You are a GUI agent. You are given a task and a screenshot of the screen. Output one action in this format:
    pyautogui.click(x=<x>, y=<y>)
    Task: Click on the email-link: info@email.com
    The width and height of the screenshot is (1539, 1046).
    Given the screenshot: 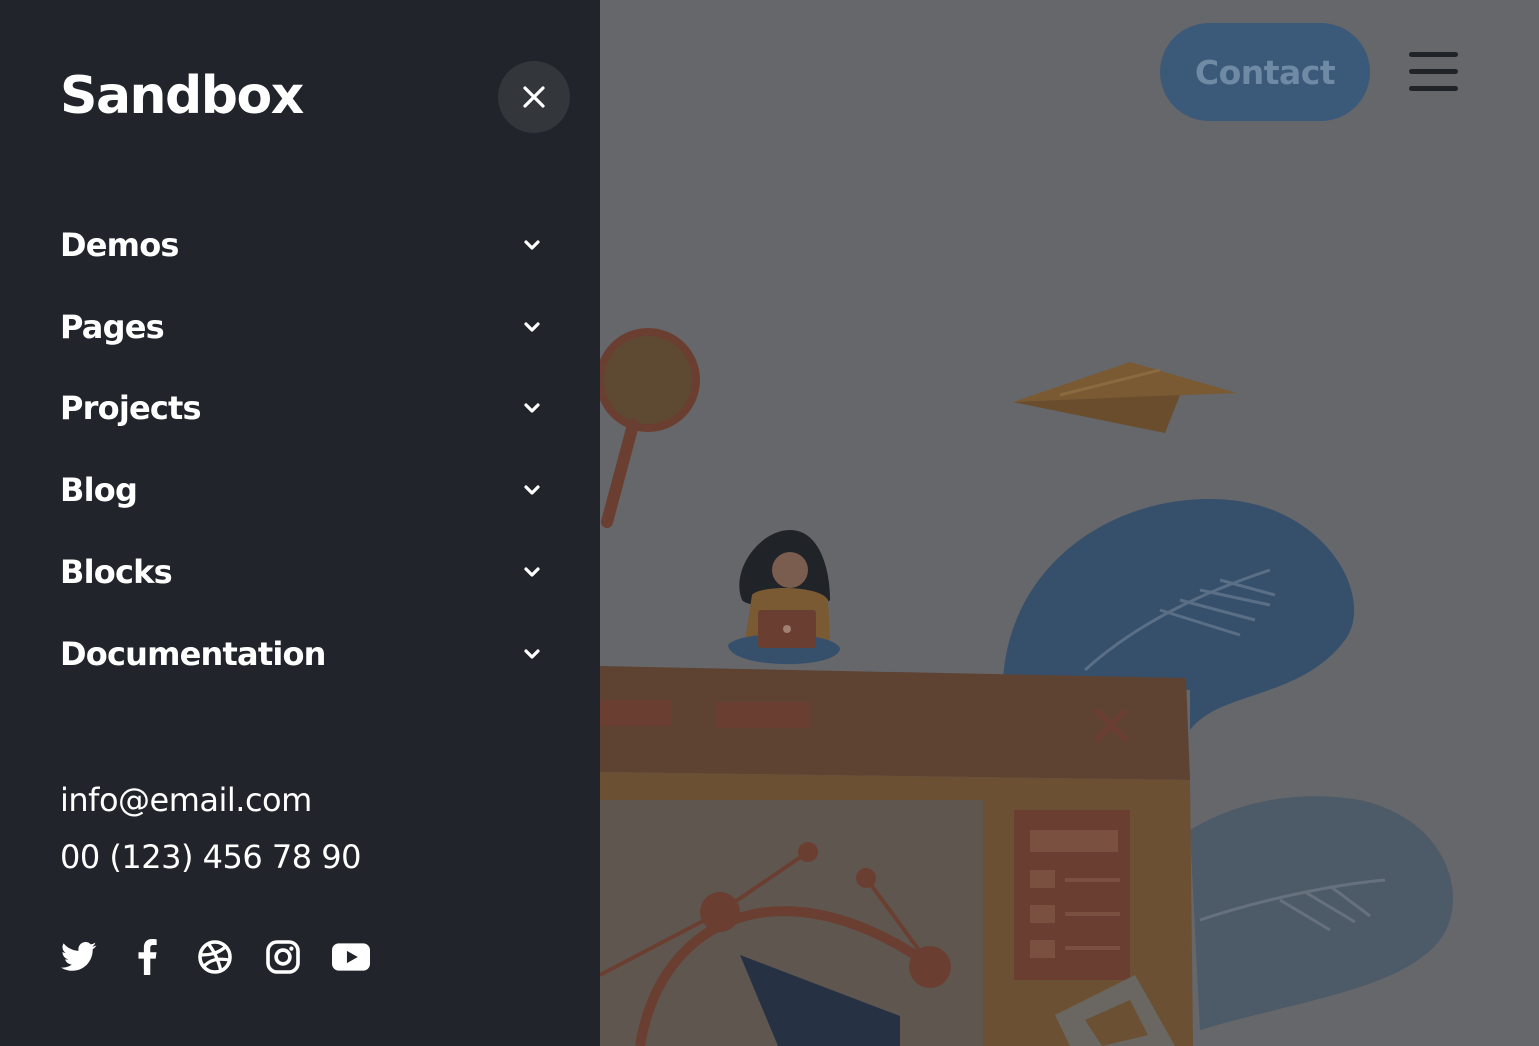 What is the action you would take?
    pyautogui.click(x=210, y=800)
    